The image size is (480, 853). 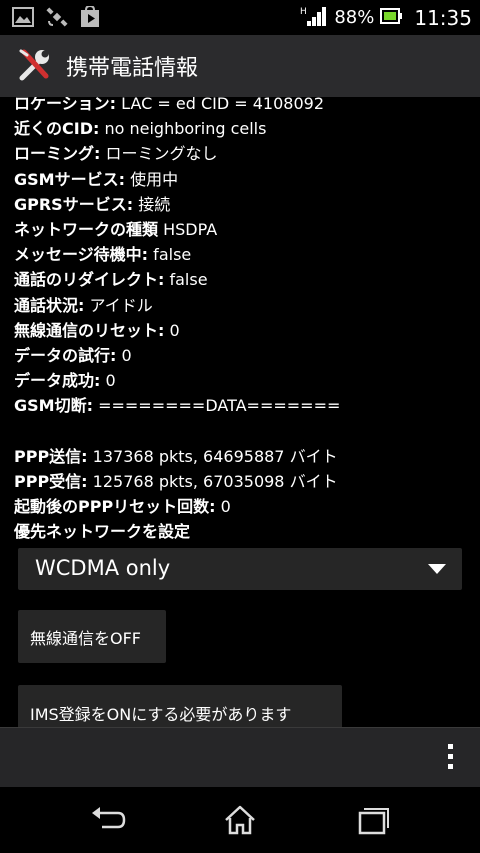 I want to click on page-title: 携帯電話情報, so click(x=132, y=68).